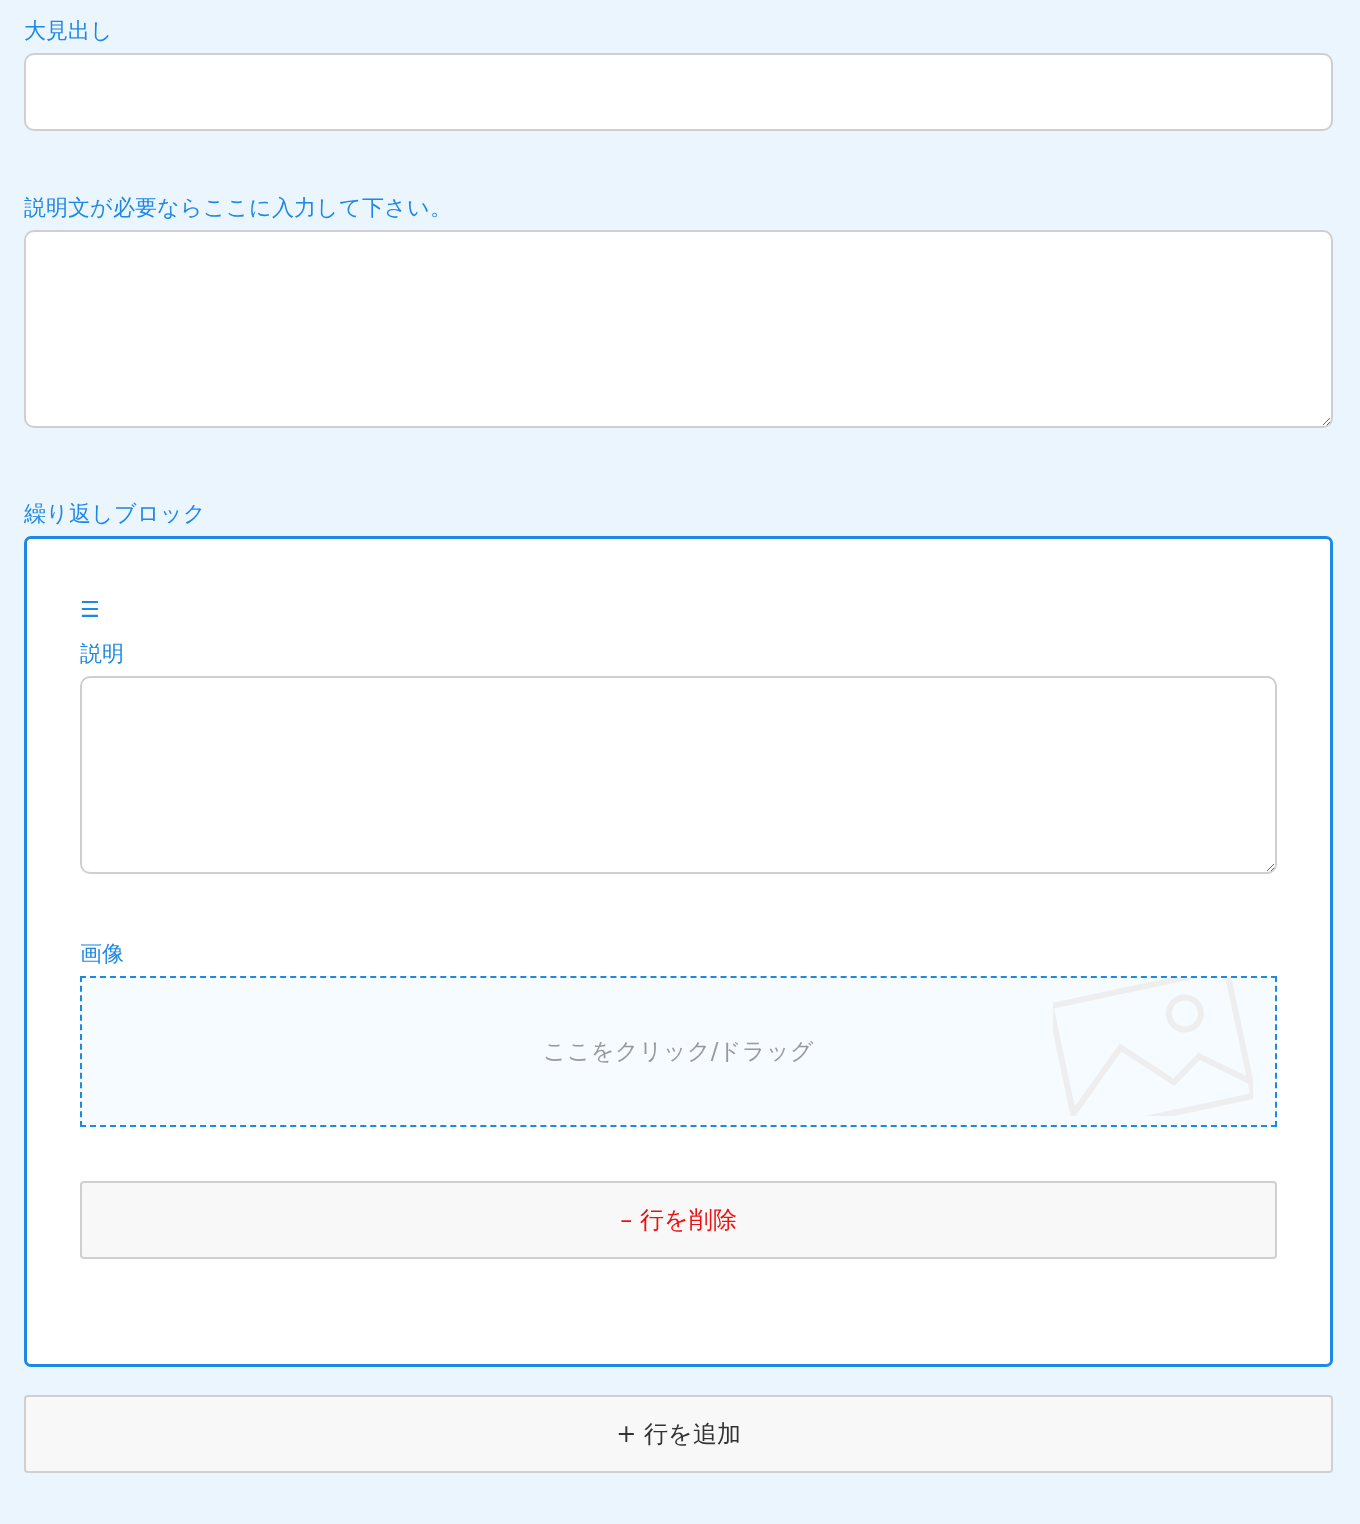 This screenshot has width=1360, height=1524. Describe the element at coordinates (90, 610) in the screenshot. I see `drag-handle: ☰` at that location.